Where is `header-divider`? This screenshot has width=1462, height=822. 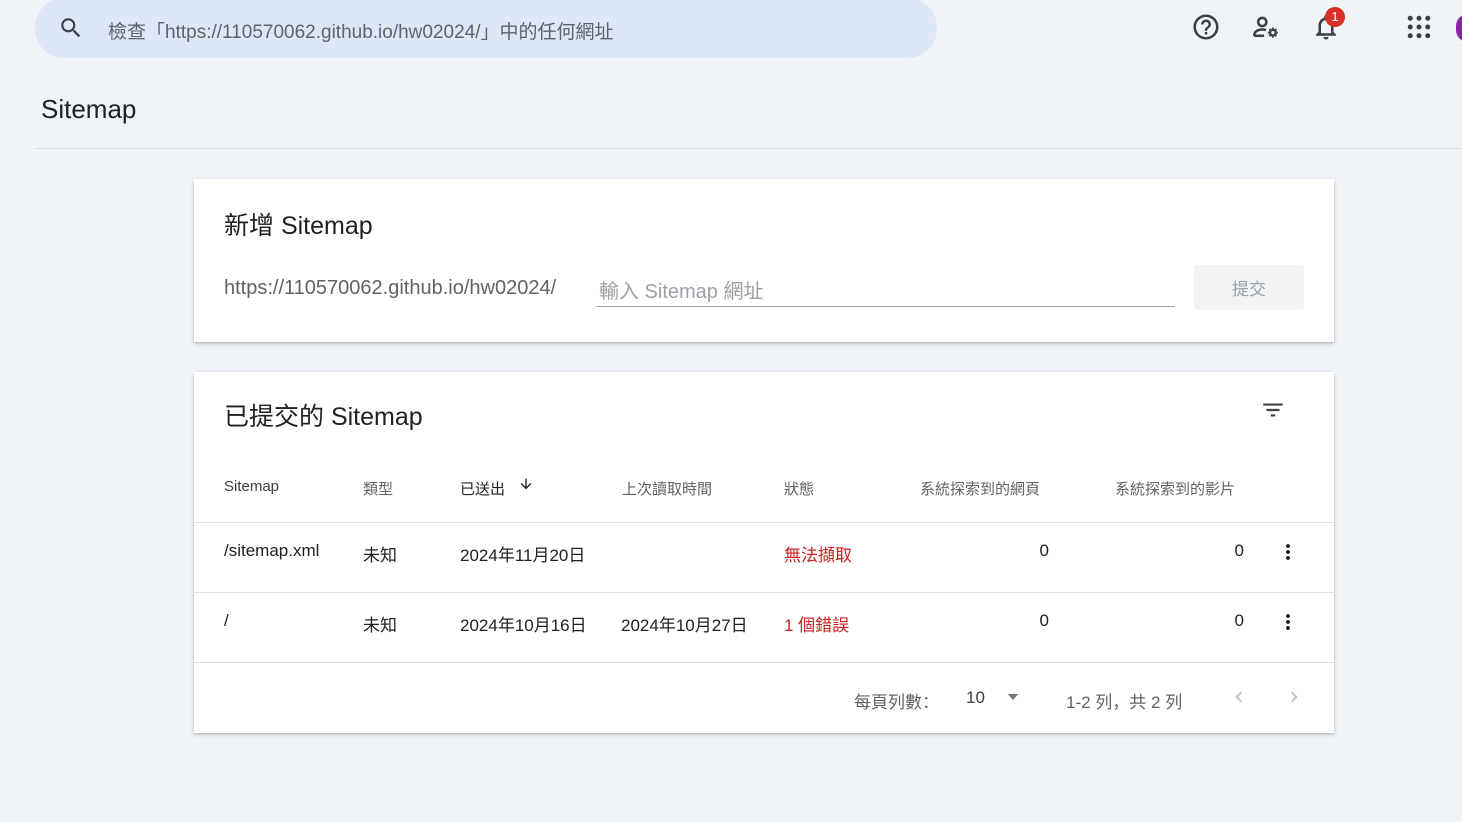
header-divider is located at coordinates (749, 148).